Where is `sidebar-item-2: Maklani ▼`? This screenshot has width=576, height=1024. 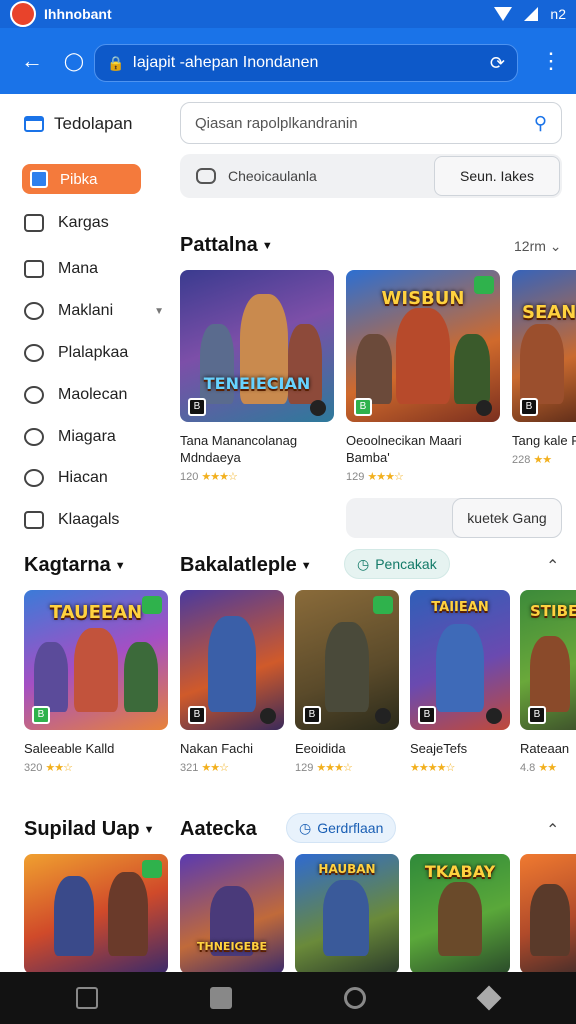 sidebar-item-2: Maklani ▼ is located at coordinates (94, 311).